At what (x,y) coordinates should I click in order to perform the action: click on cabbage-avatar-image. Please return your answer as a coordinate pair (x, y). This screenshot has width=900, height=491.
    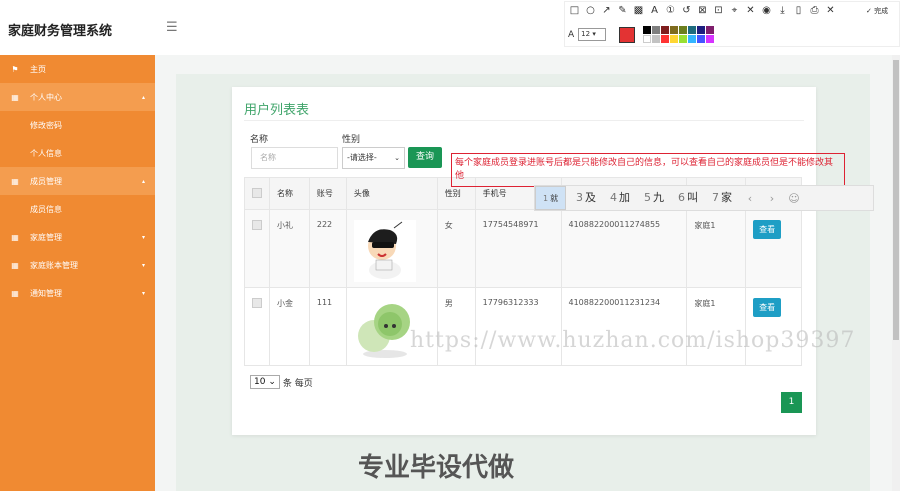
    Looking at the image, I should click on (384, 329).